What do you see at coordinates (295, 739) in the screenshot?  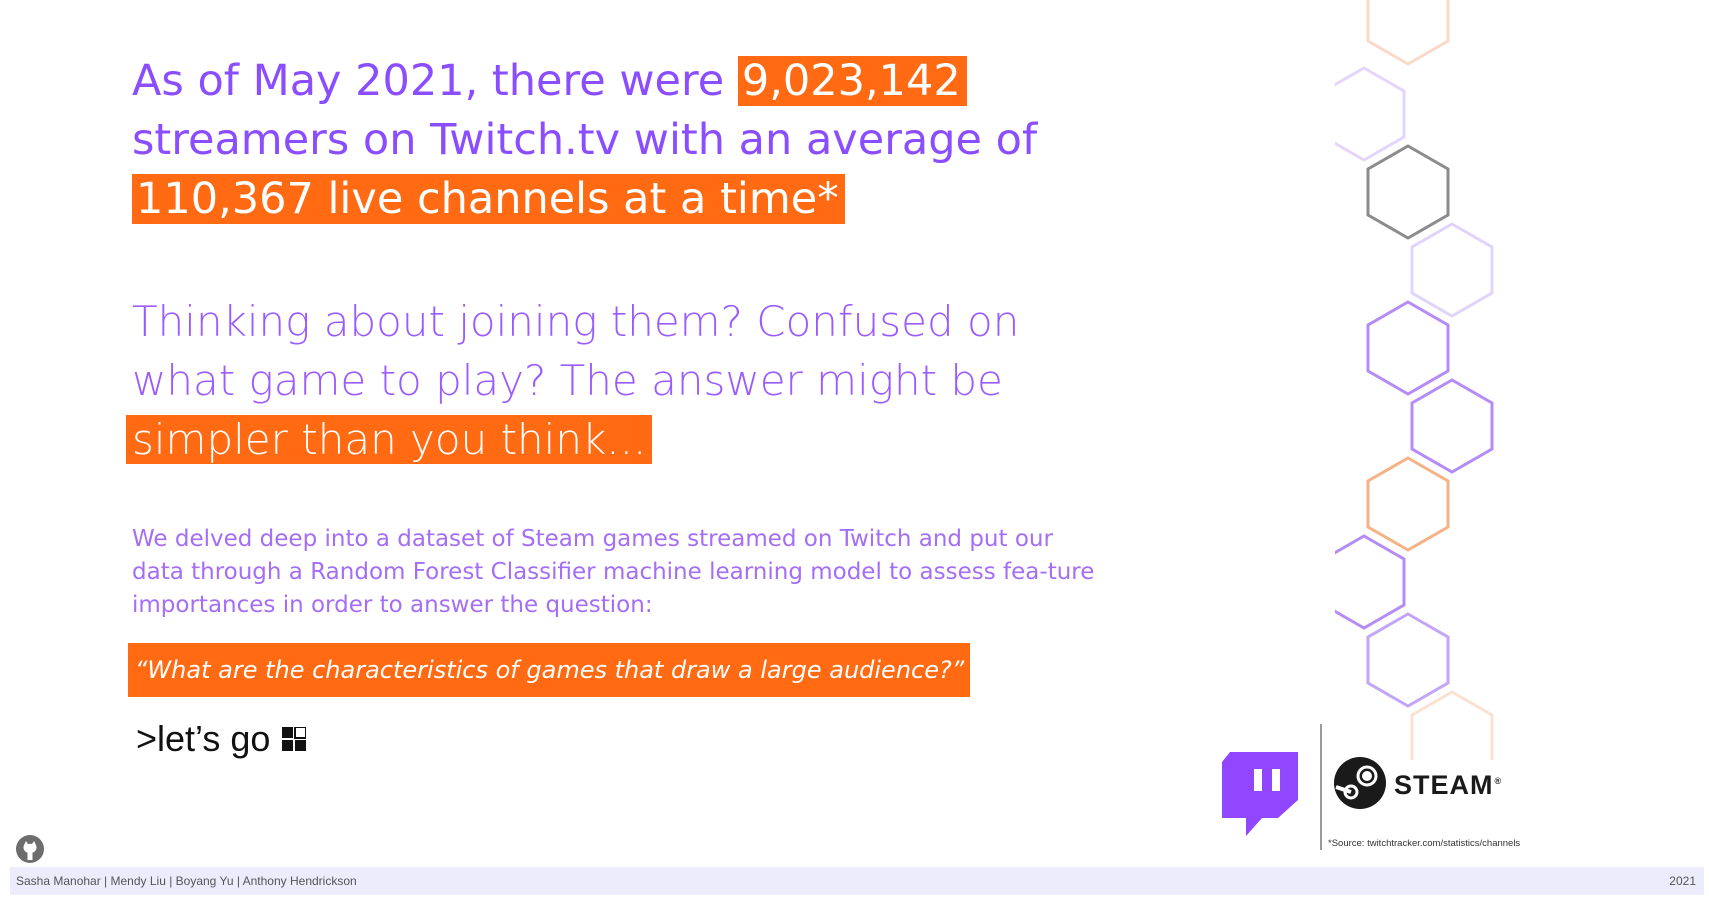 I see `grid-icon` at bounding box center [295, 739].